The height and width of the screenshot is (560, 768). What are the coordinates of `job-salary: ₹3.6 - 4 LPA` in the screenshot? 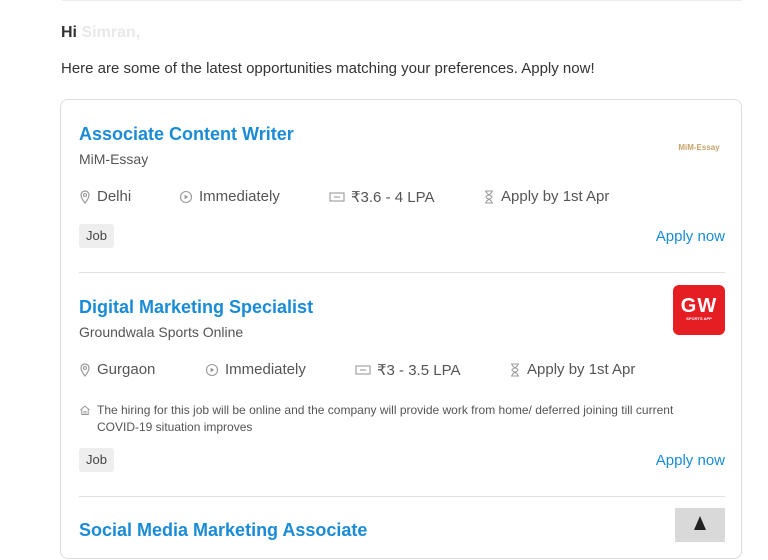 It's located at (381, 197).